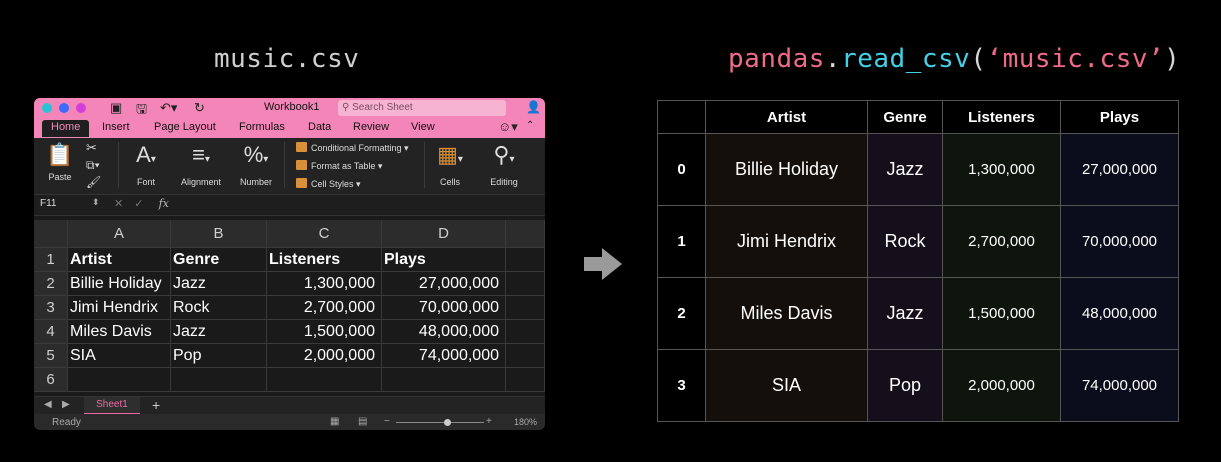  What do you see at coordinates (423, 127) in the screenshot?
I see `tab-view: View` at bounding box center [423, 127].